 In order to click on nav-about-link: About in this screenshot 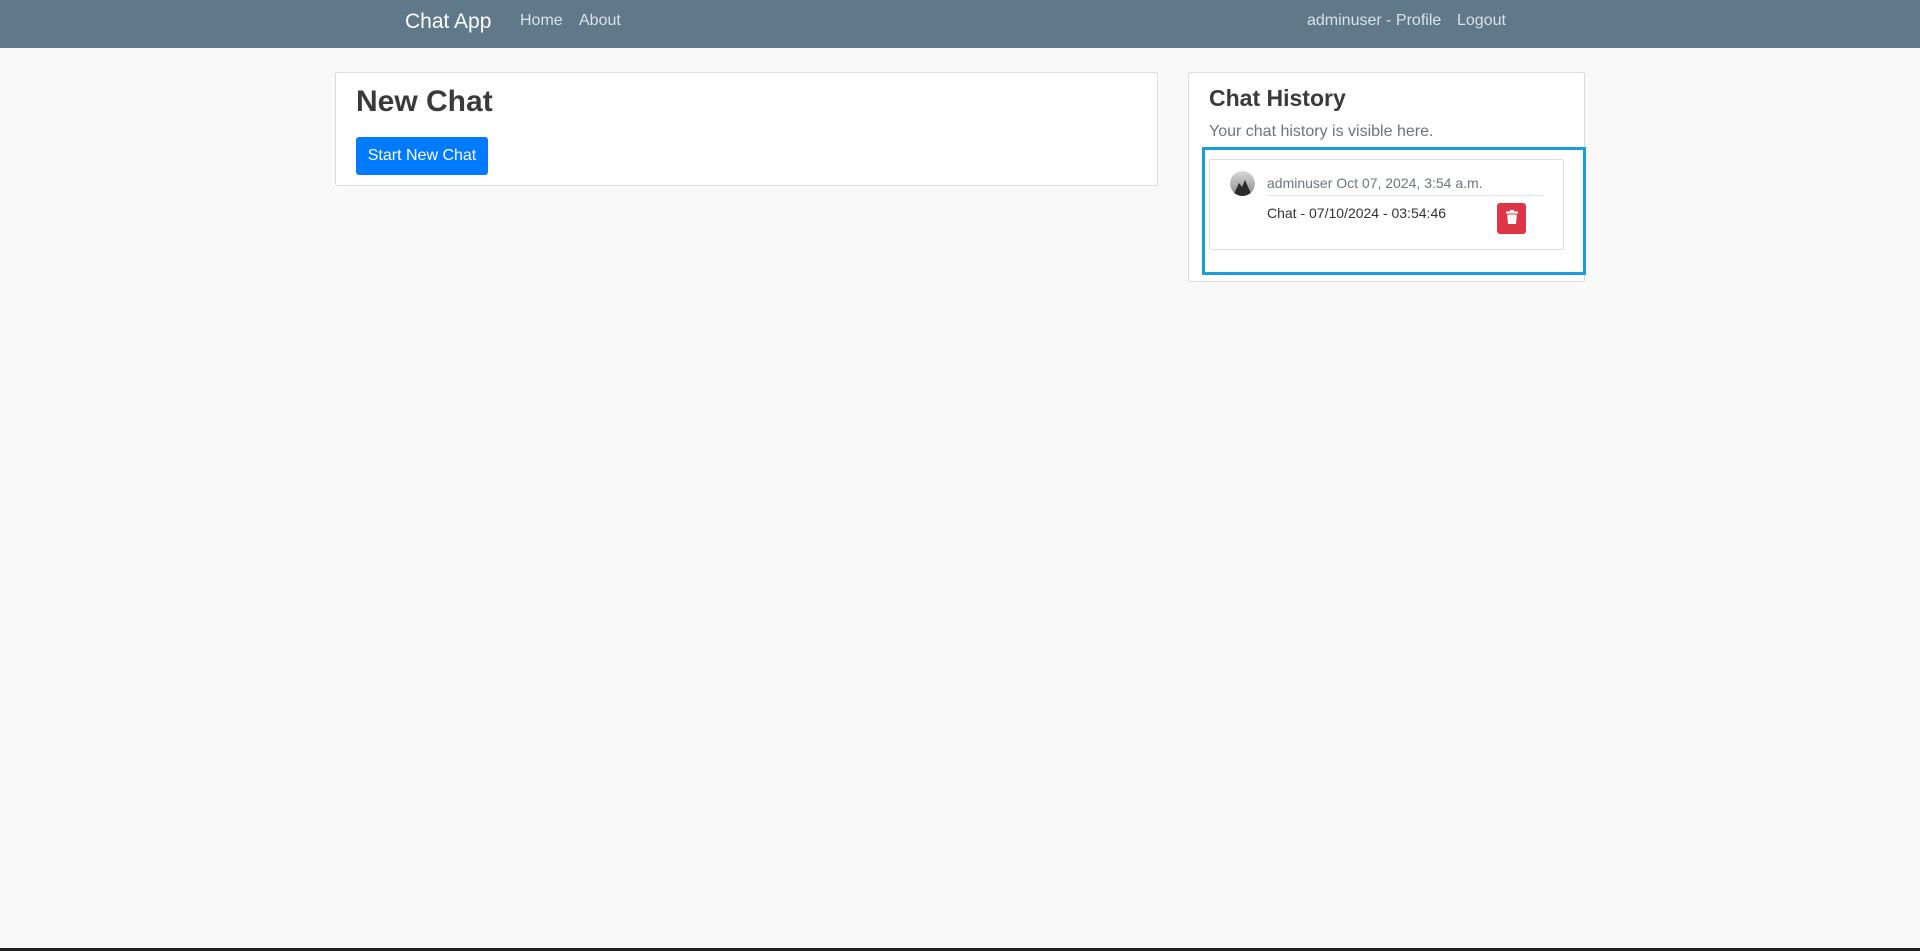, I will do `click(600, 21)`.